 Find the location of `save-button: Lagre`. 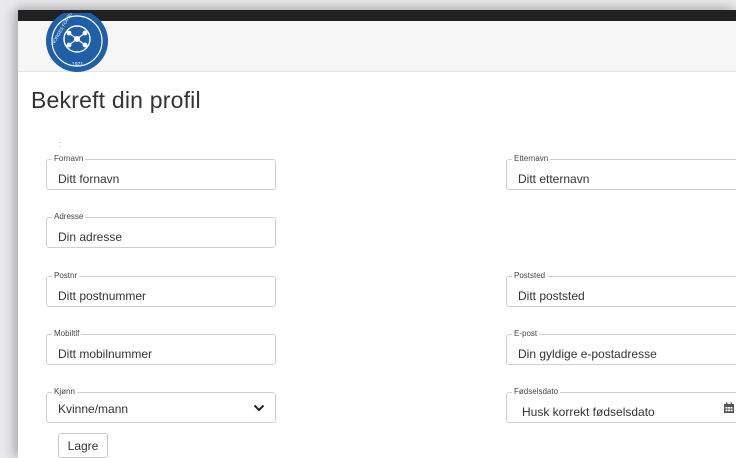

save-button: Lagre is located at coordinates (83, 445).